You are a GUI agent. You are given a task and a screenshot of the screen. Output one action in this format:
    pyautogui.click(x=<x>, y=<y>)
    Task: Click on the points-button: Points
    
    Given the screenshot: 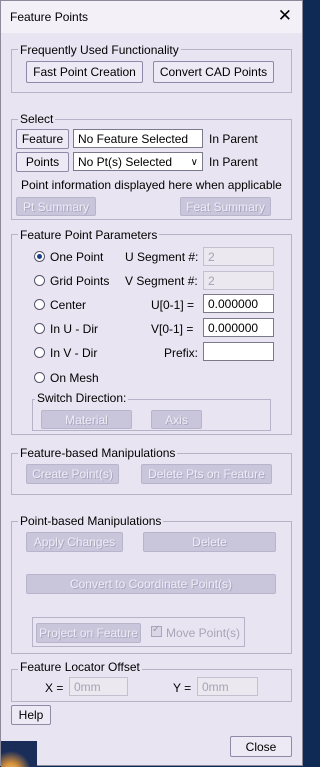 What is the action you would take?
    pyautogui.click(x=42, y=162)
    